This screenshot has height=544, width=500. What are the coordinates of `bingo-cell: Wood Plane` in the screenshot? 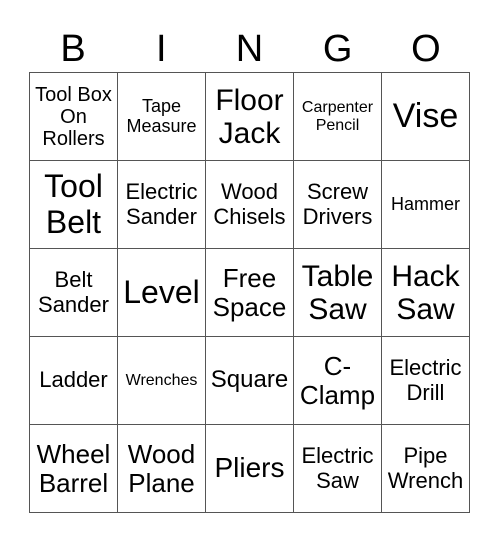 It's located at (161, 468).